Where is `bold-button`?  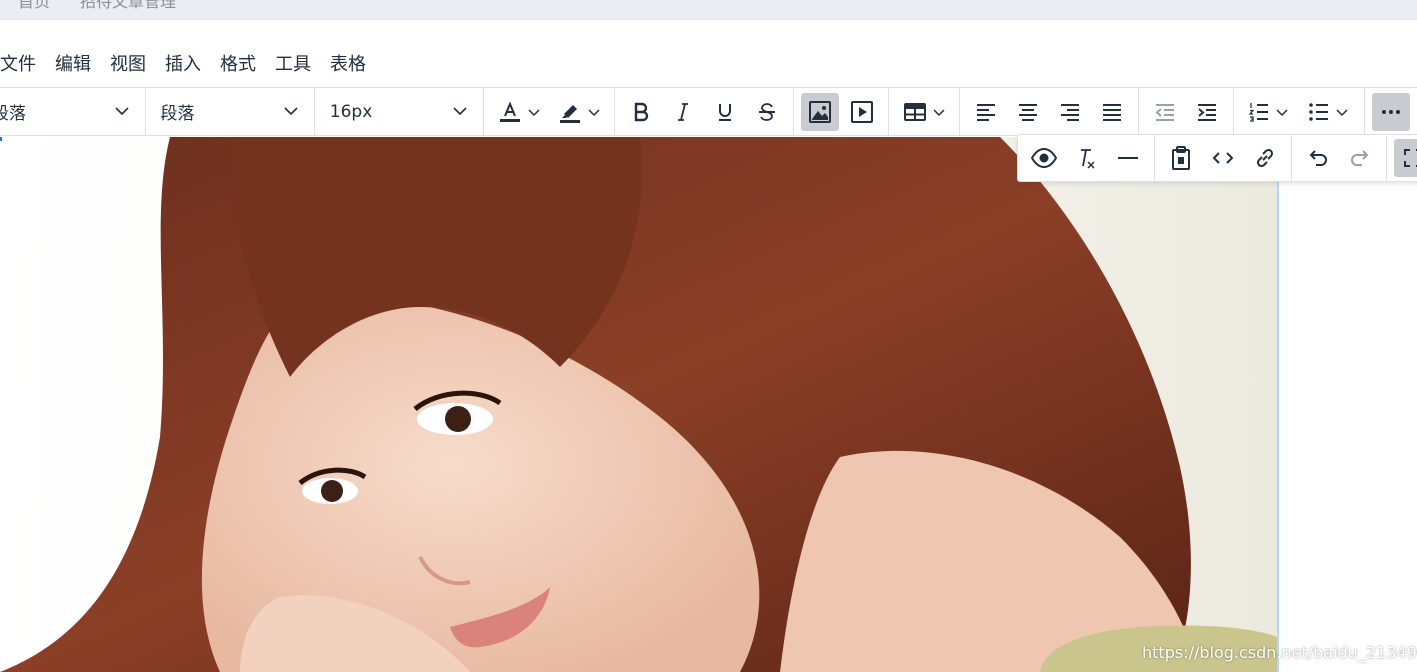 bold-button is located at coordinates (641, 112).